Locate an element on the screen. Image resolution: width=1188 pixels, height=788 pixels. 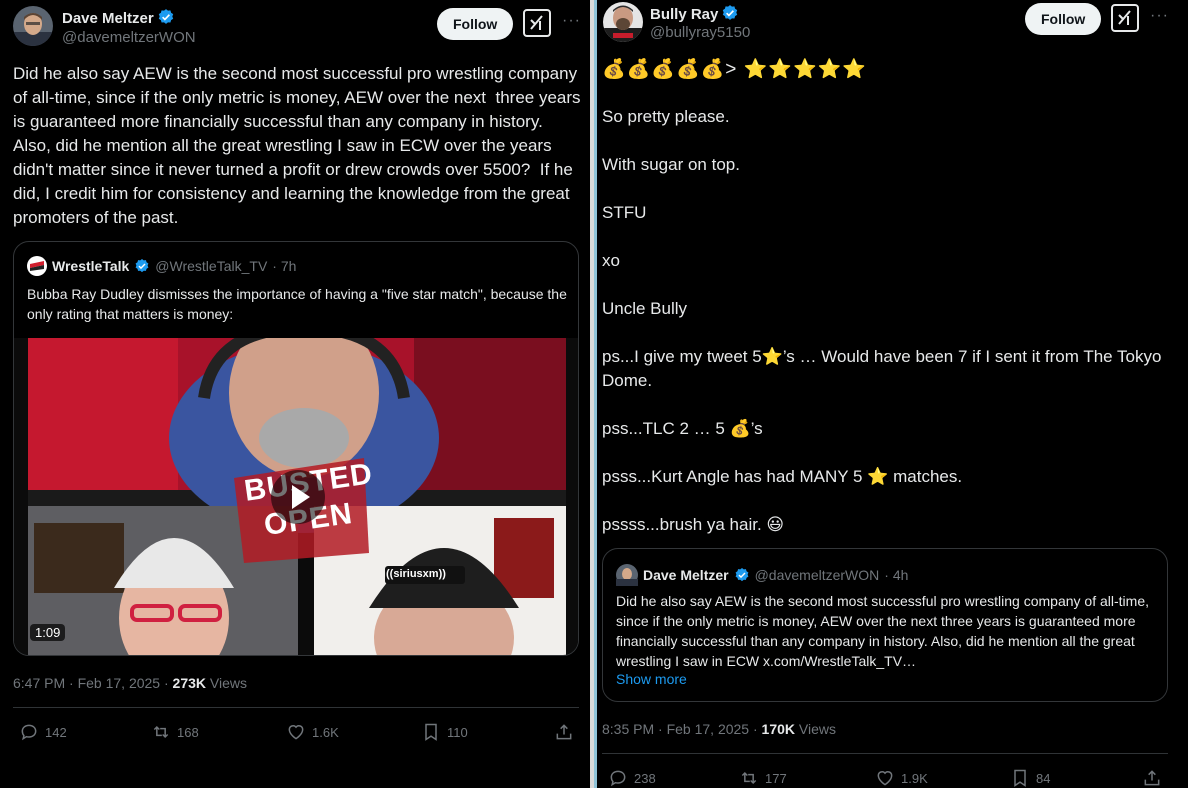
like-button: 1.6K is located at coordinates (312, 732).